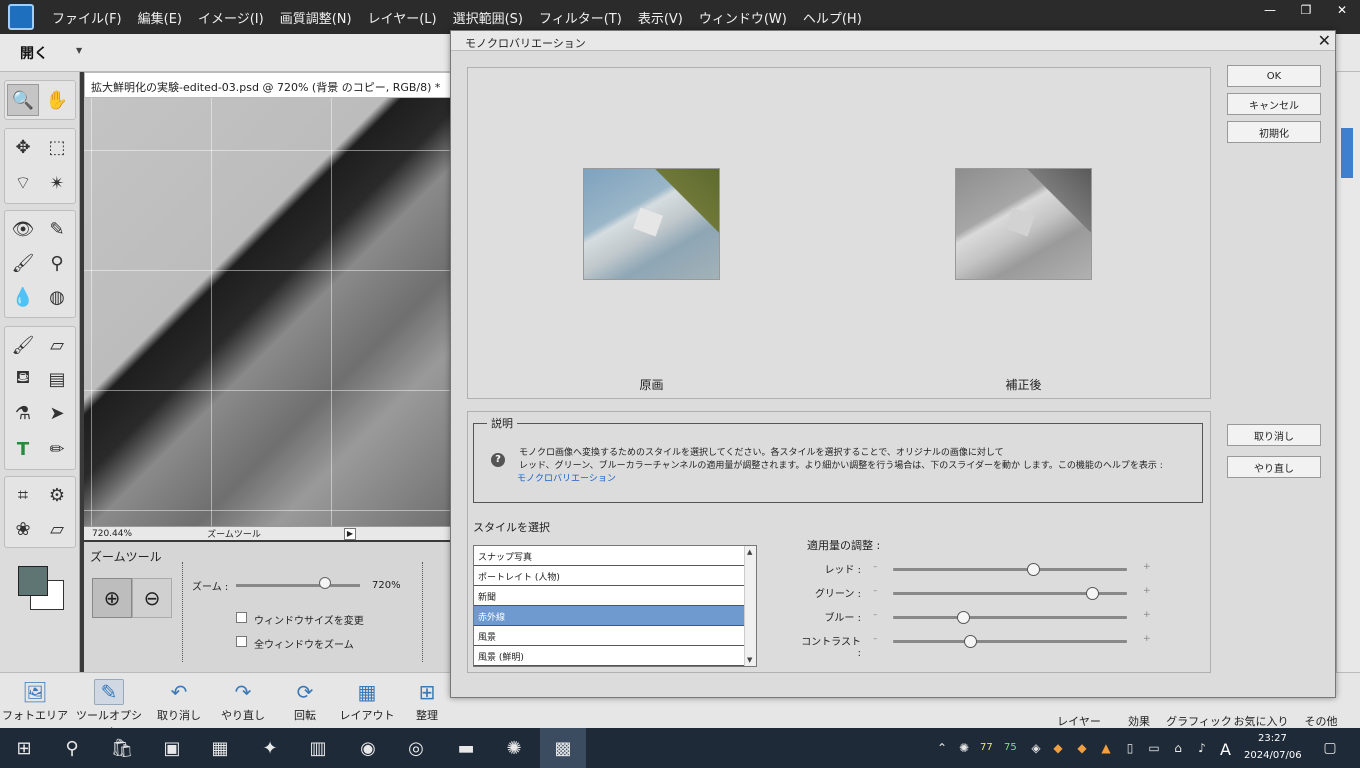 The image size is (1360, 768). What do you see at coordinates (749, 660) in the screenshot?
I see `scroll-down-icon: ▼` at bounding box center [749, 660].